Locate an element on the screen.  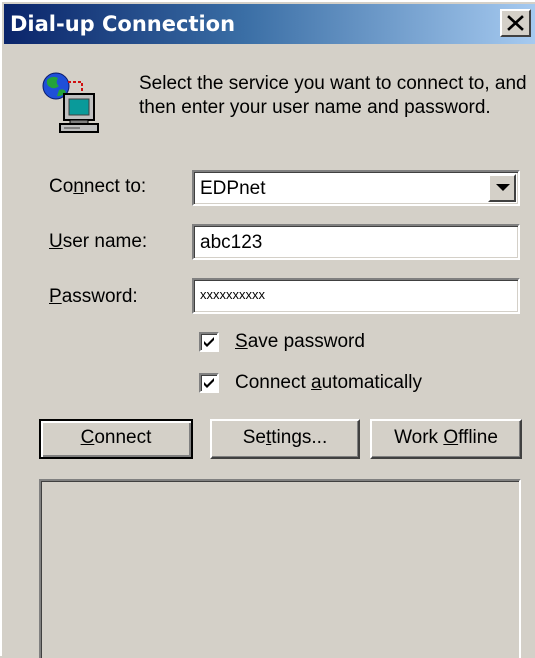
window-title: Dial-up Connection is located at coordinates (123, 24).